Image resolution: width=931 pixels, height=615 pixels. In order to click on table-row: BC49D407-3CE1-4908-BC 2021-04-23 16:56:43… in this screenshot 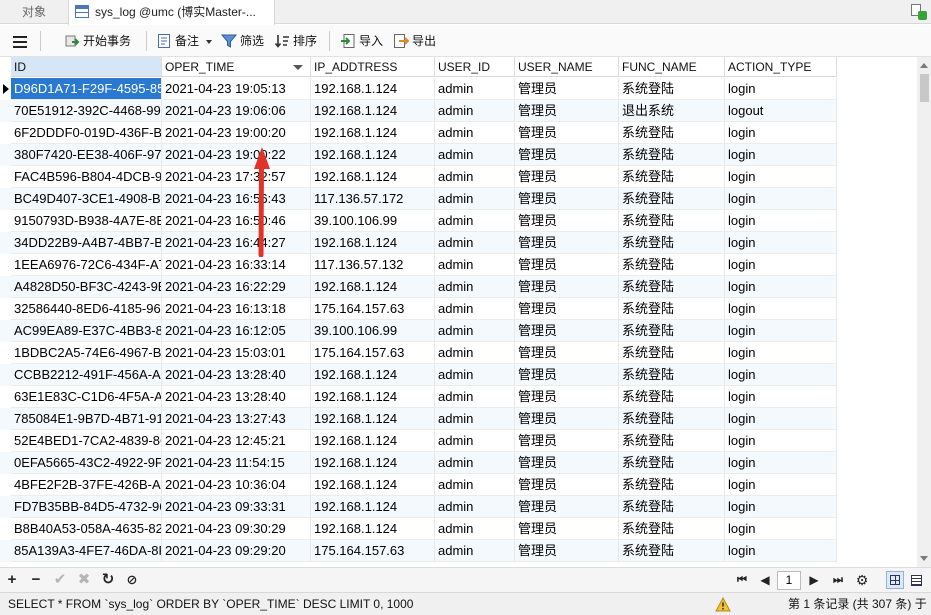, I will do `click(418, 199)`.